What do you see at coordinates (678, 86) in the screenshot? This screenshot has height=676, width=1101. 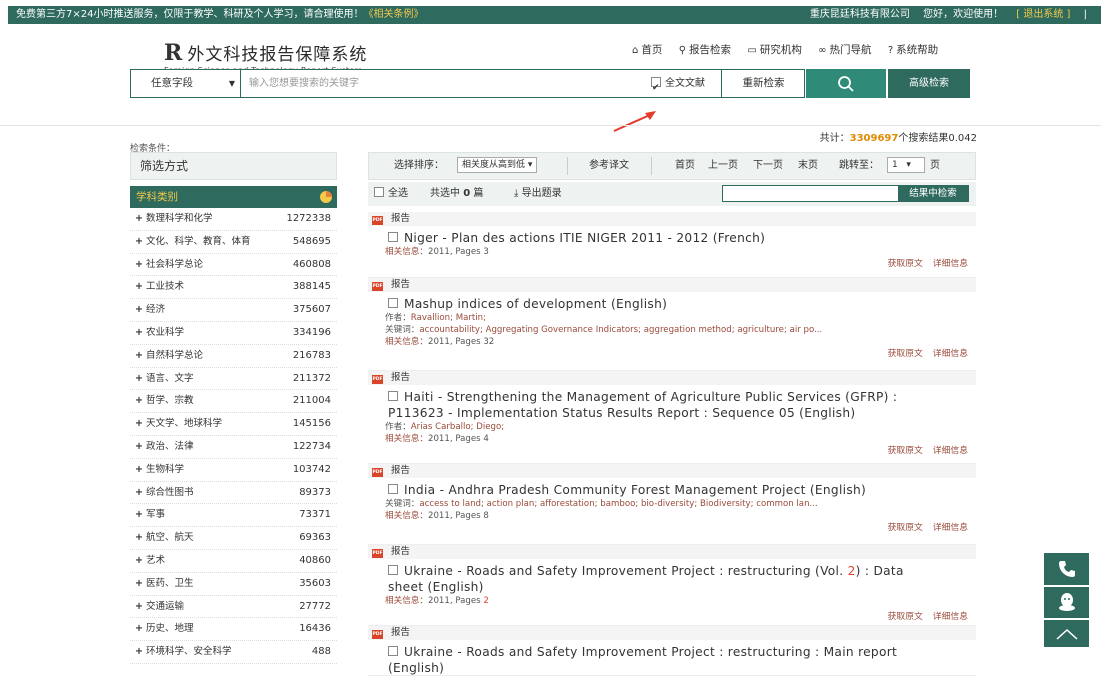 I see `fulltext-checkbox: 全文文献` at bounding box center [678, 86].